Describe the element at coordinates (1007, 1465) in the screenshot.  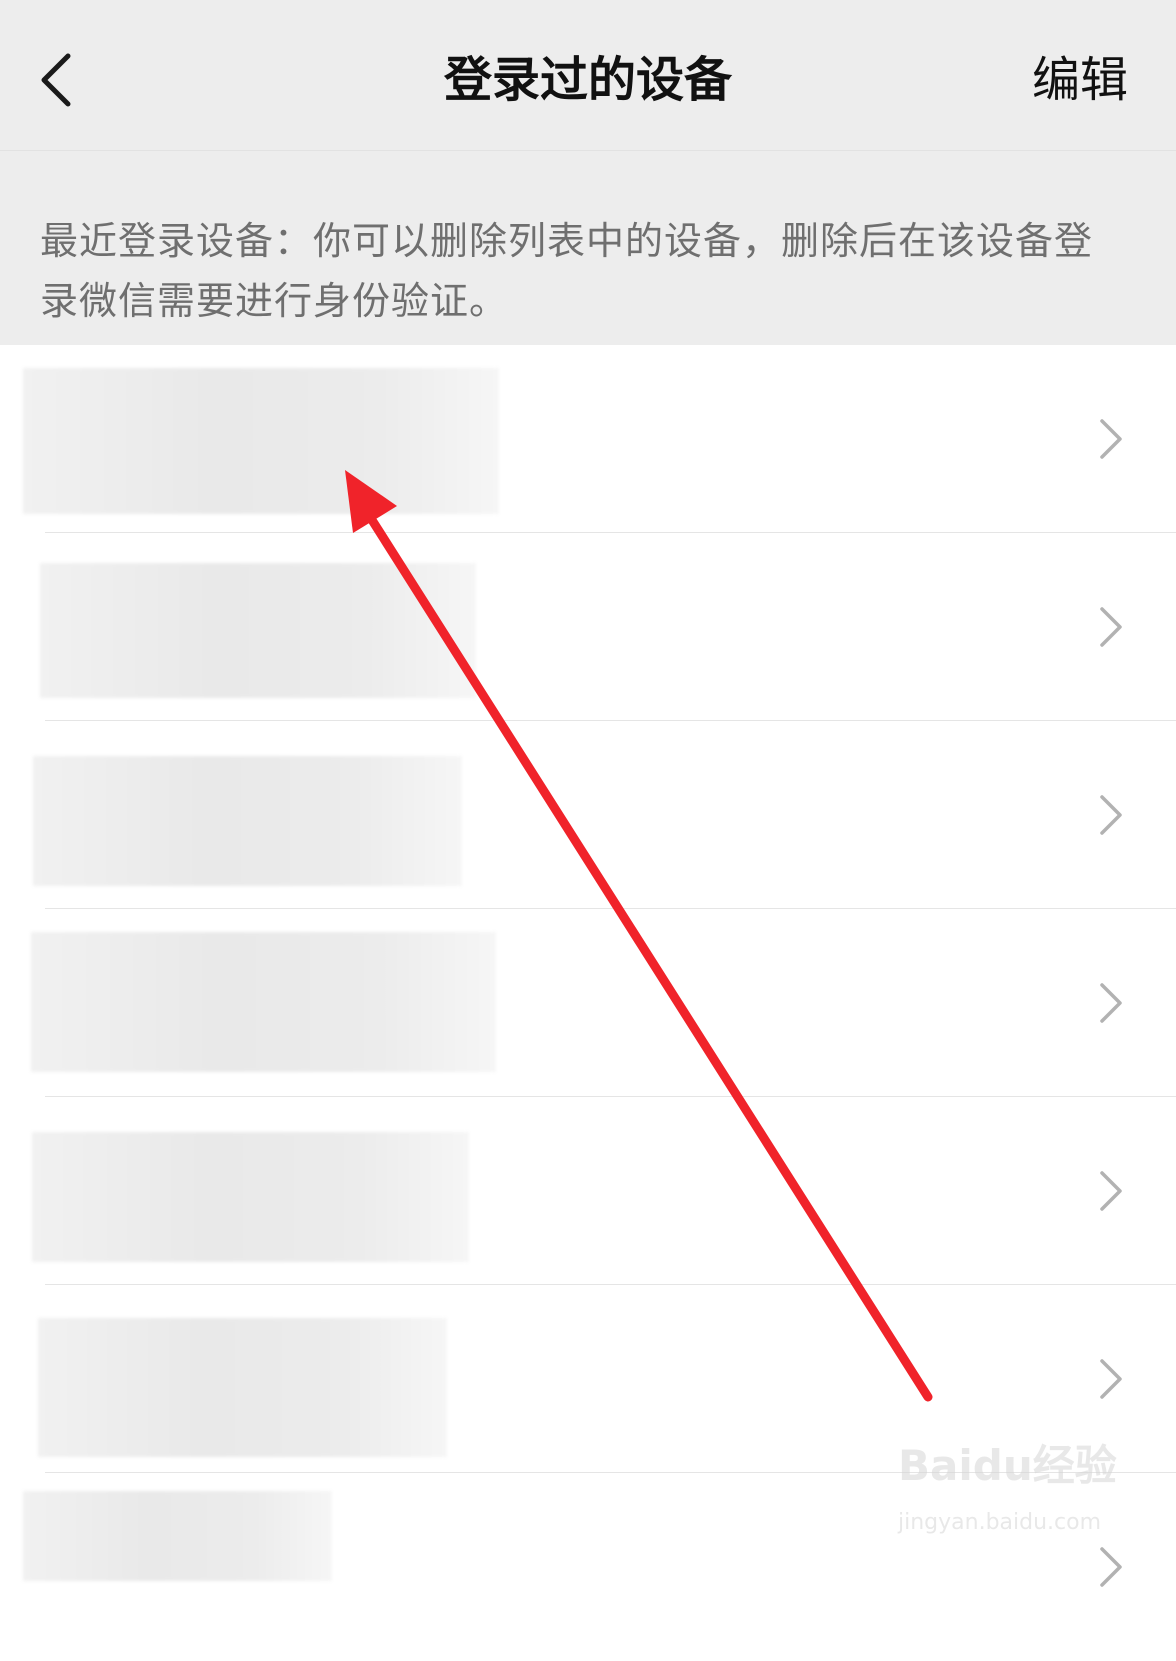
I see `watermark-brand: Baidu经验` at that location.